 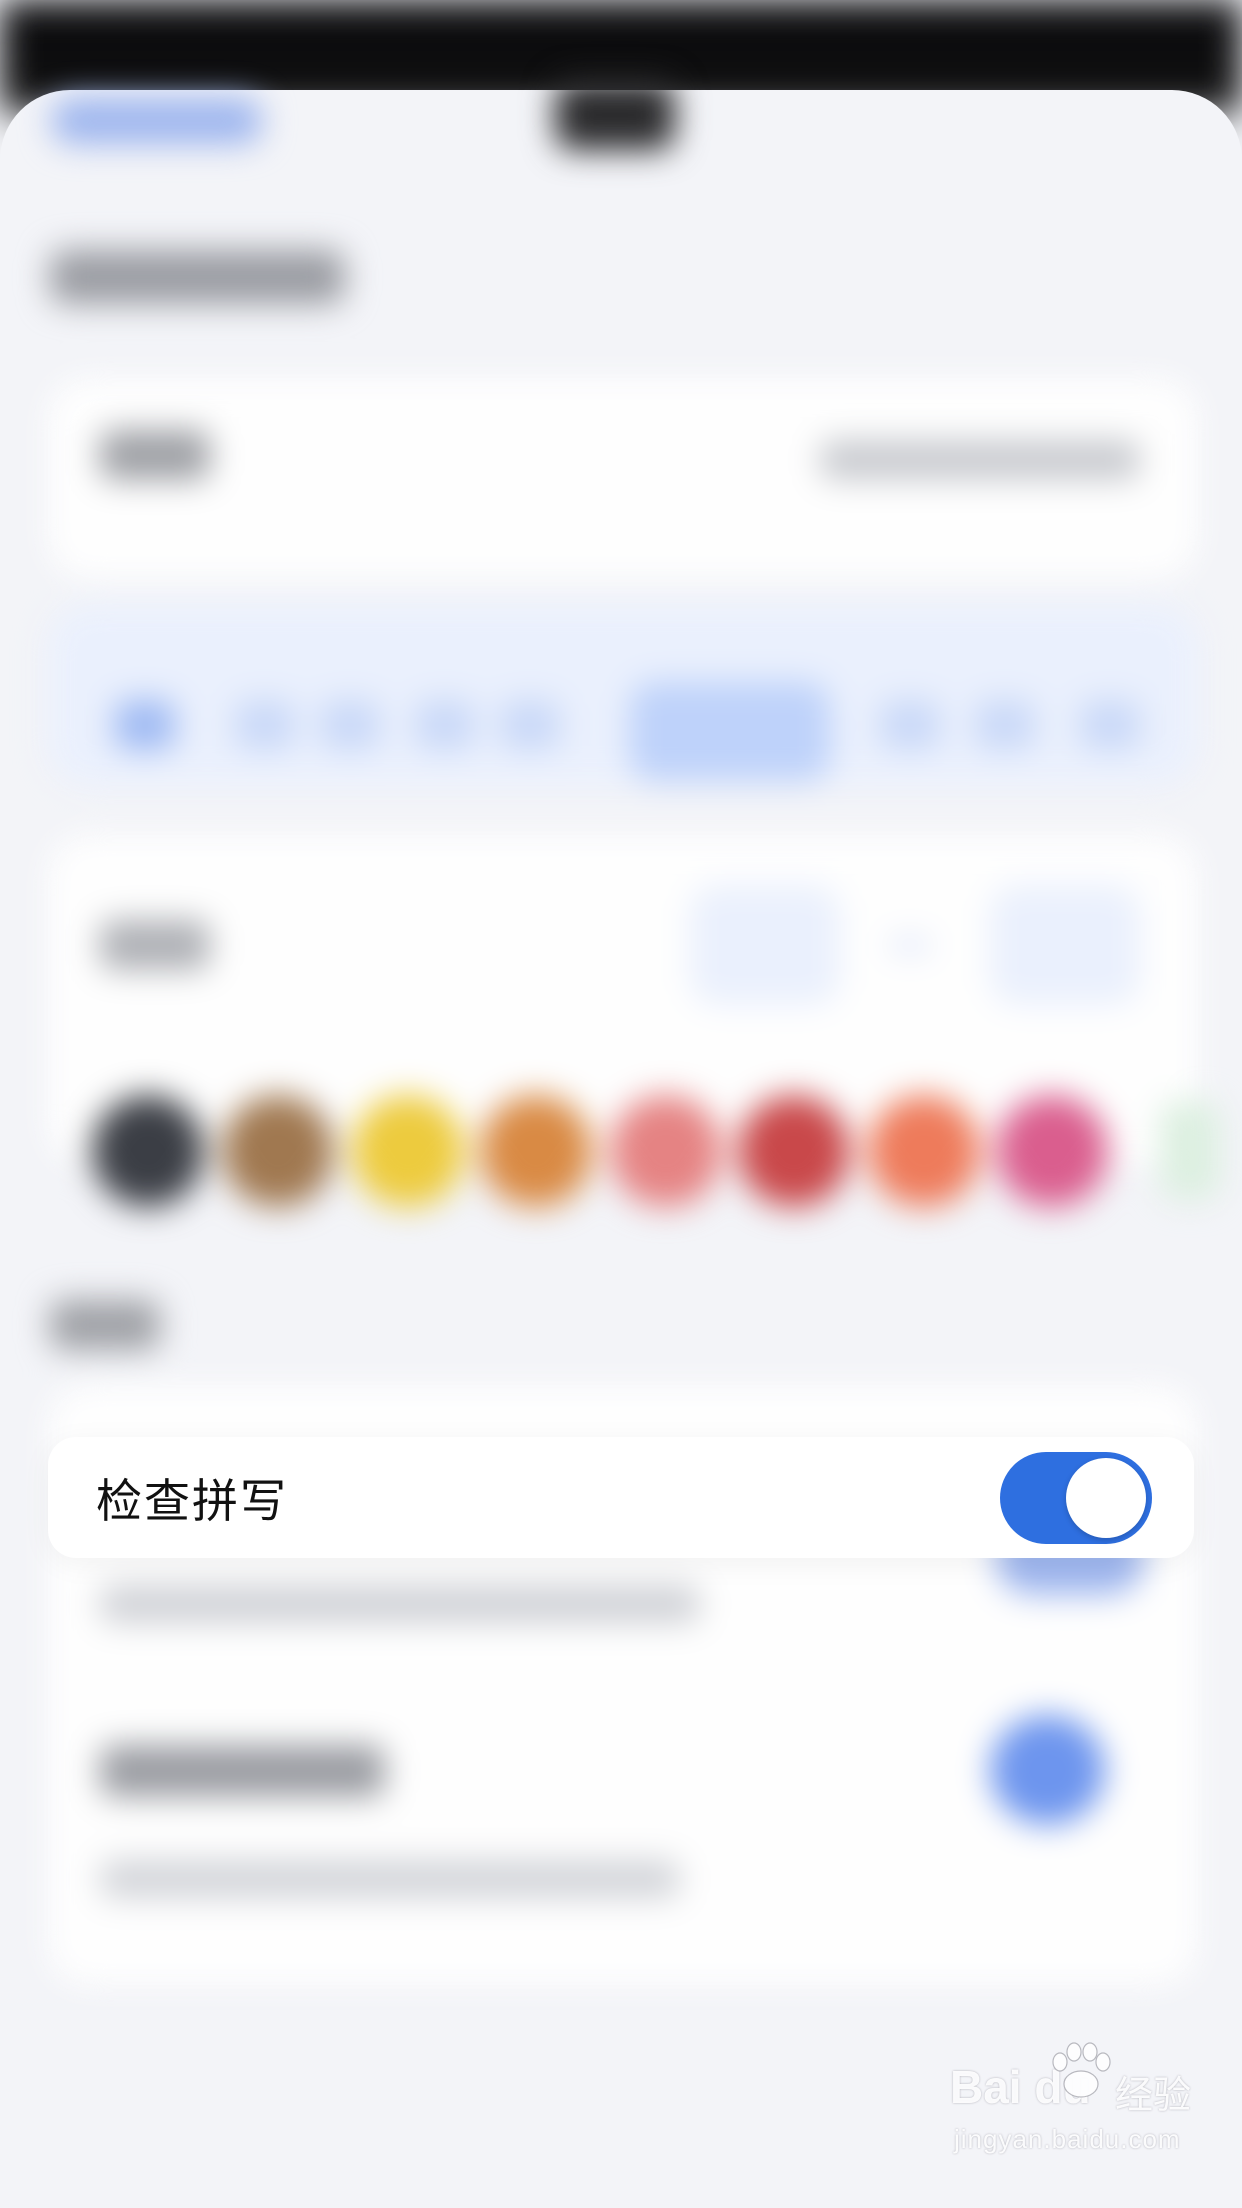 What do you see at coordinates (980, 460) in the screenshot?
I see `row-value-blurred` at bounding box center [980, 460].